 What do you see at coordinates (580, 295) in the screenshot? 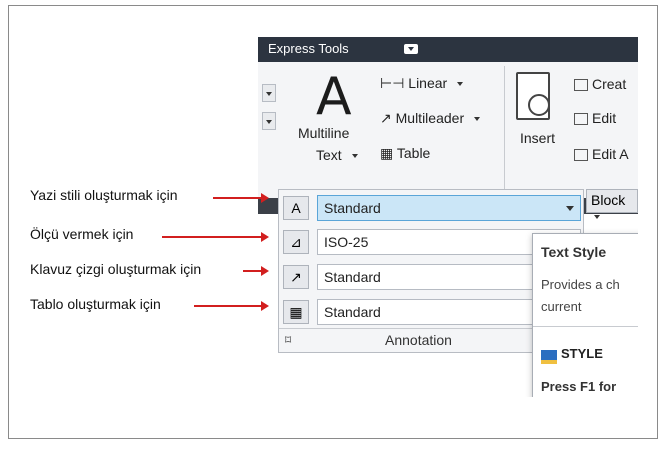
I see `tooltip-description: Provides a ch current` at bounding box center [580, 295].